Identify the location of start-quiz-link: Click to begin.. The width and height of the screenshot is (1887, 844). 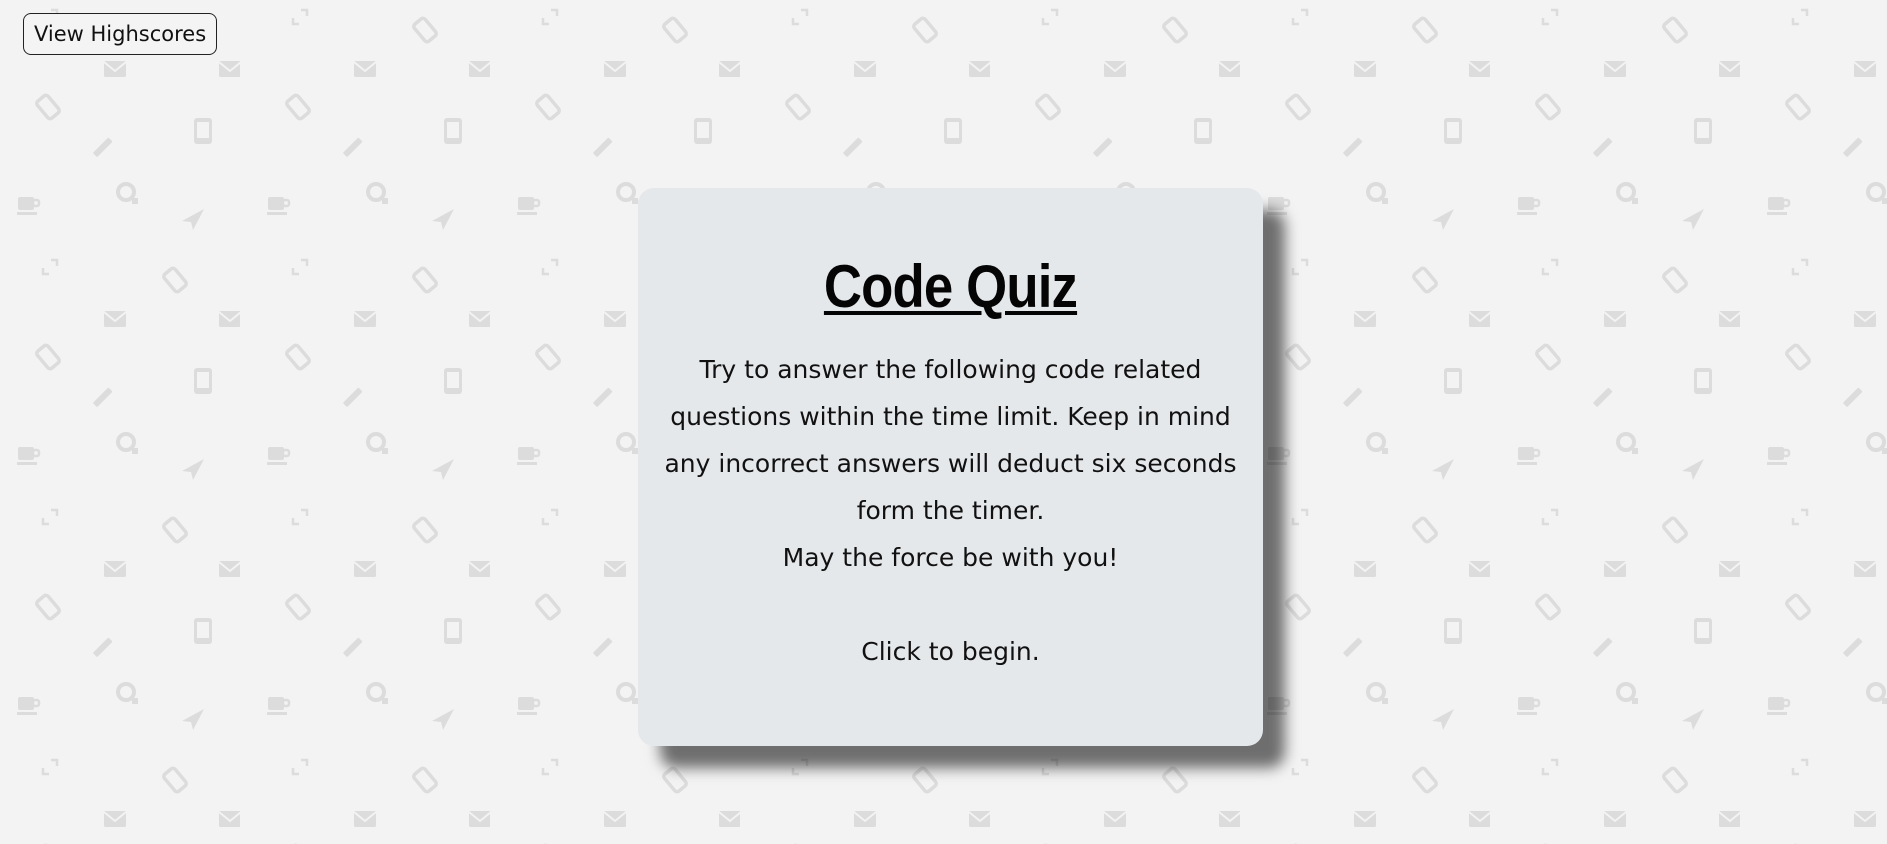
(950, 651).